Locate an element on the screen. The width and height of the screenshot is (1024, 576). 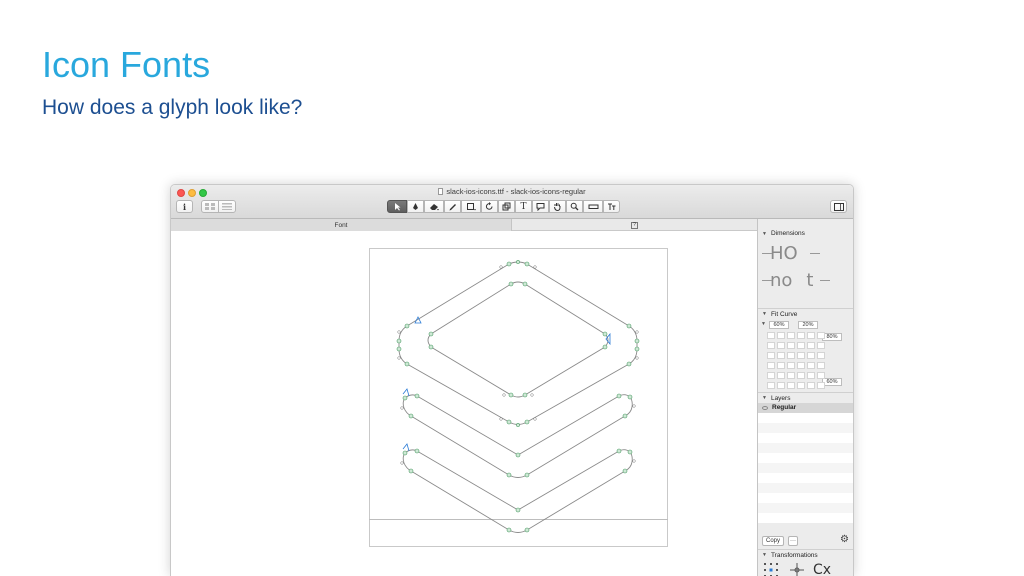
hand-tool-button is located at coordinates (557, 206).